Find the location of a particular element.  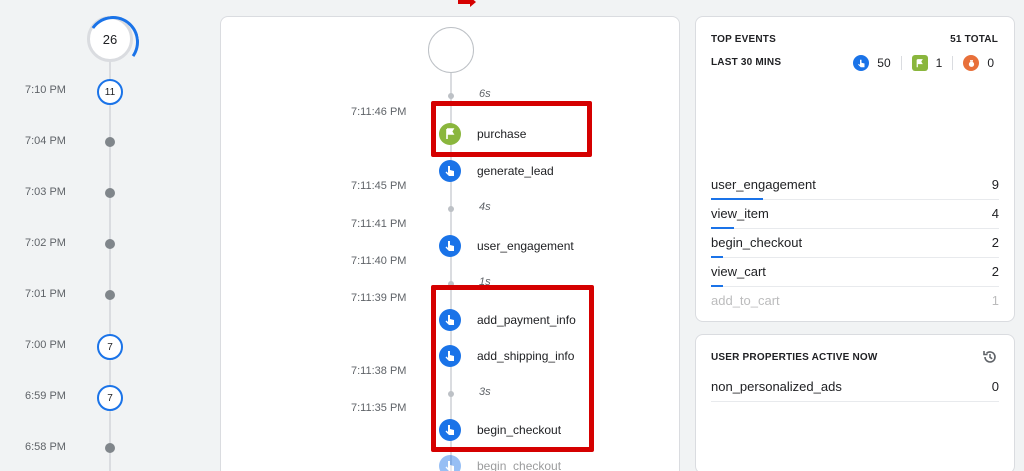

minute-time: 7:03 PM is located at coordinates (45, 192).